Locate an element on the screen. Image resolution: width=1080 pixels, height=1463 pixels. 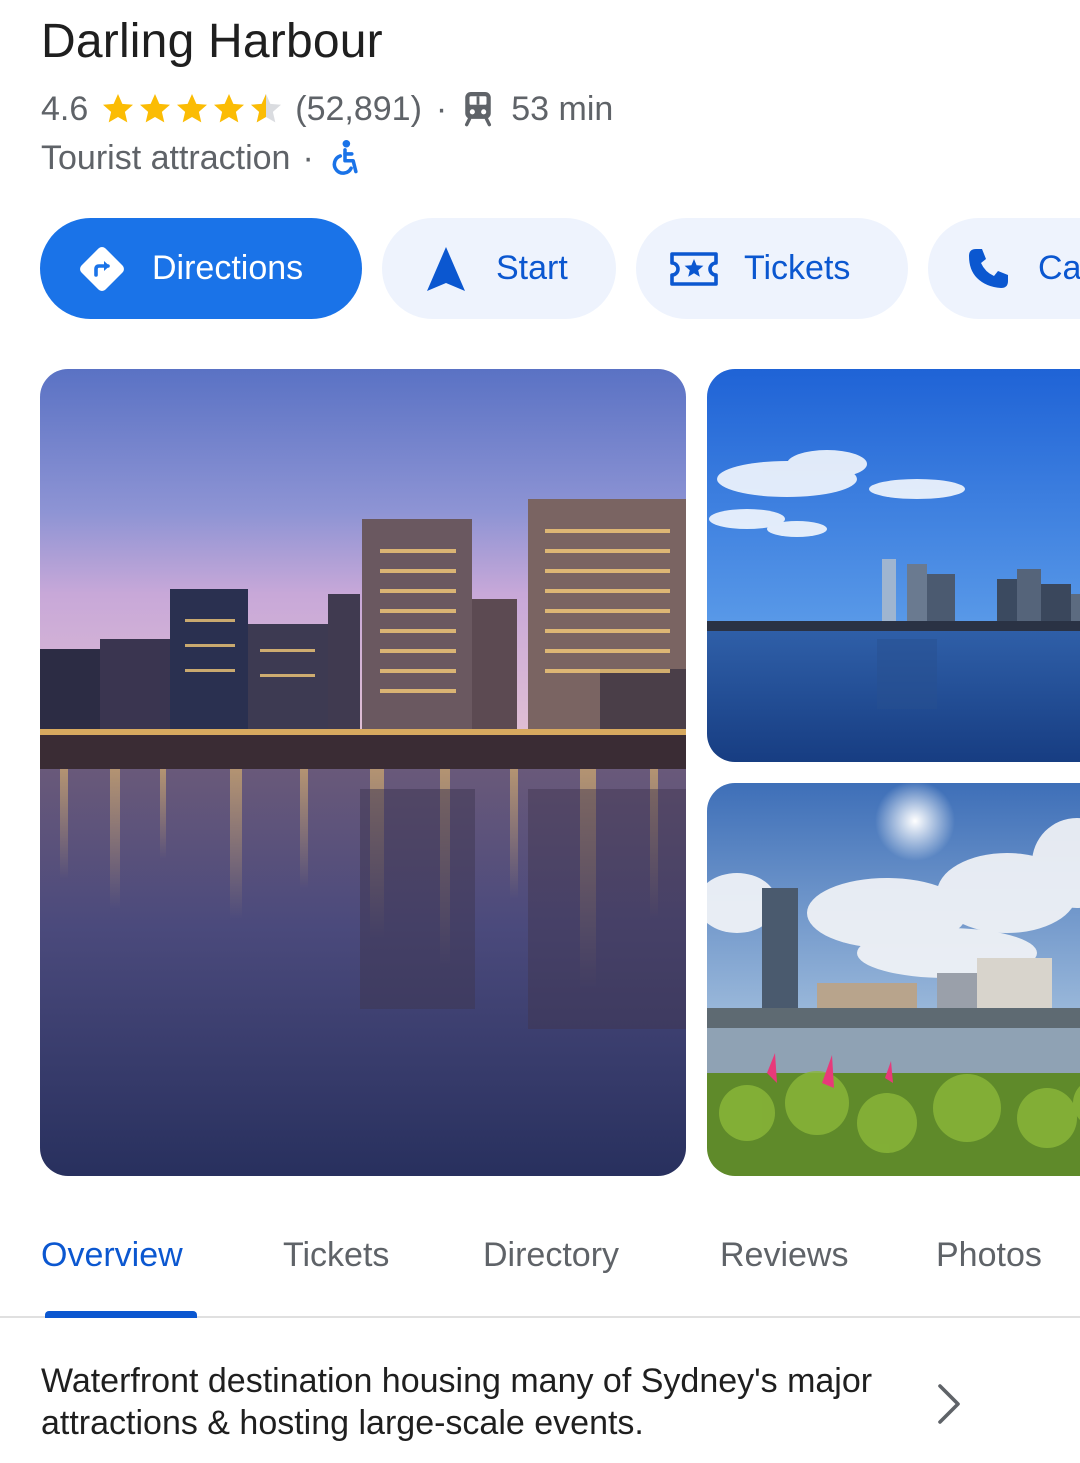
navigation-arrow-icon is located at coordinates (446, 268).